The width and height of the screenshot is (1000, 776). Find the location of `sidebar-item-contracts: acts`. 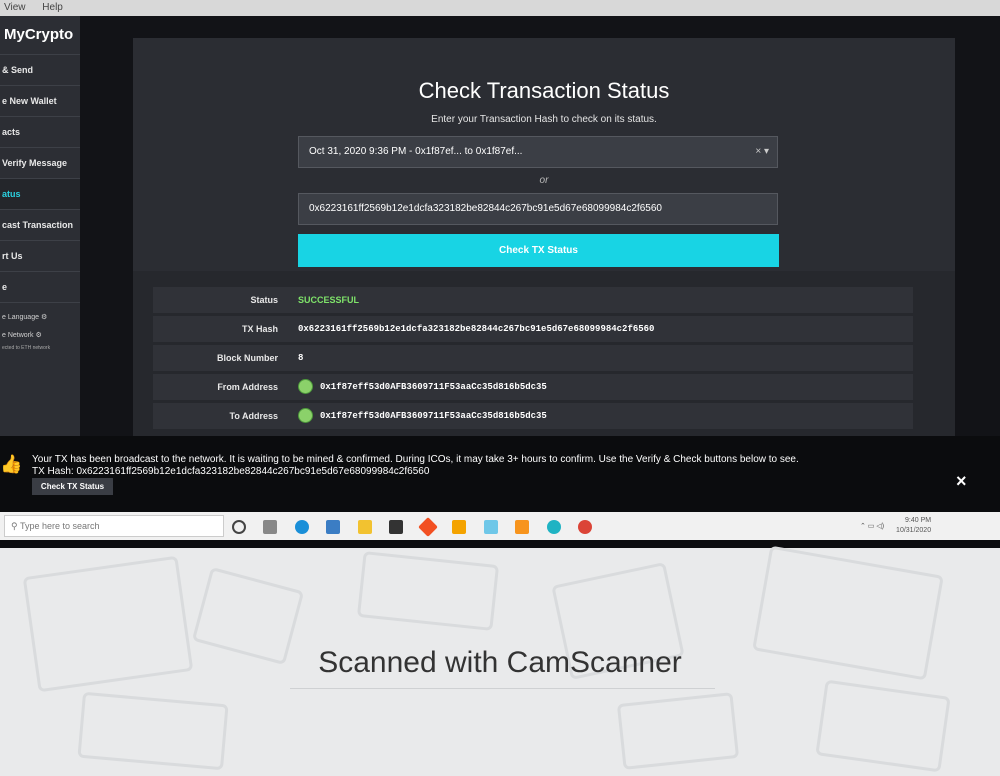

sidebar-item-contracts: acts is located at coordinates (40, 132).